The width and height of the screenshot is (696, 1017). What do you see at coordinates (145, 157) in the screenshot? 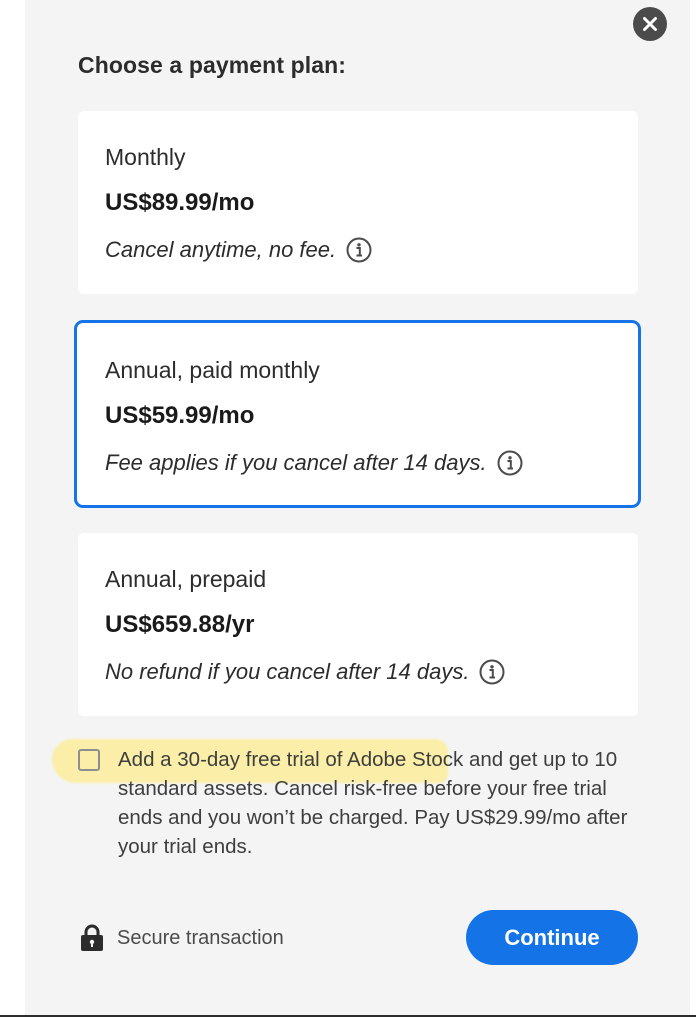
I see `plan-name: Monthly` at bounding box center [145, 157].